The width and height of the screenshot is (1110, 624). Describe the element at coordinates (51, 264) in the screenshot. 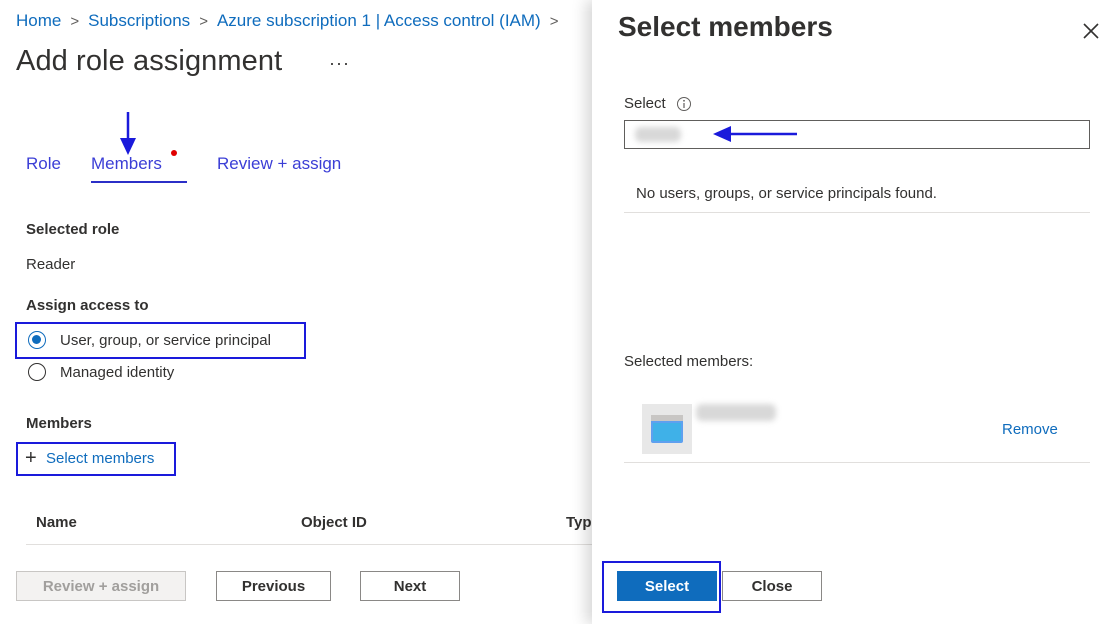

I see `selected-role-value: Reader` at that location.